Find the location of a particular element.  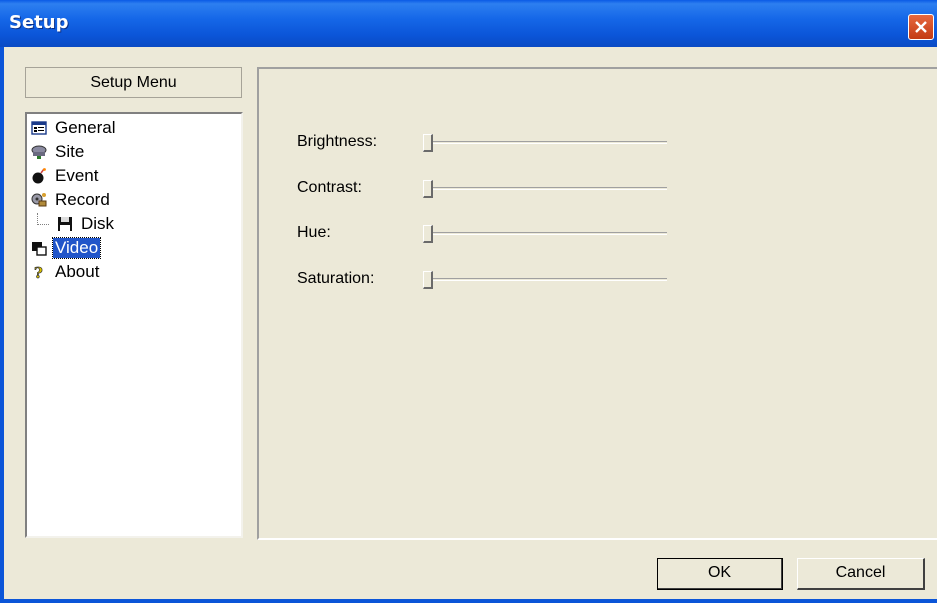

contrast-slider is located at coordinates (543, 189).